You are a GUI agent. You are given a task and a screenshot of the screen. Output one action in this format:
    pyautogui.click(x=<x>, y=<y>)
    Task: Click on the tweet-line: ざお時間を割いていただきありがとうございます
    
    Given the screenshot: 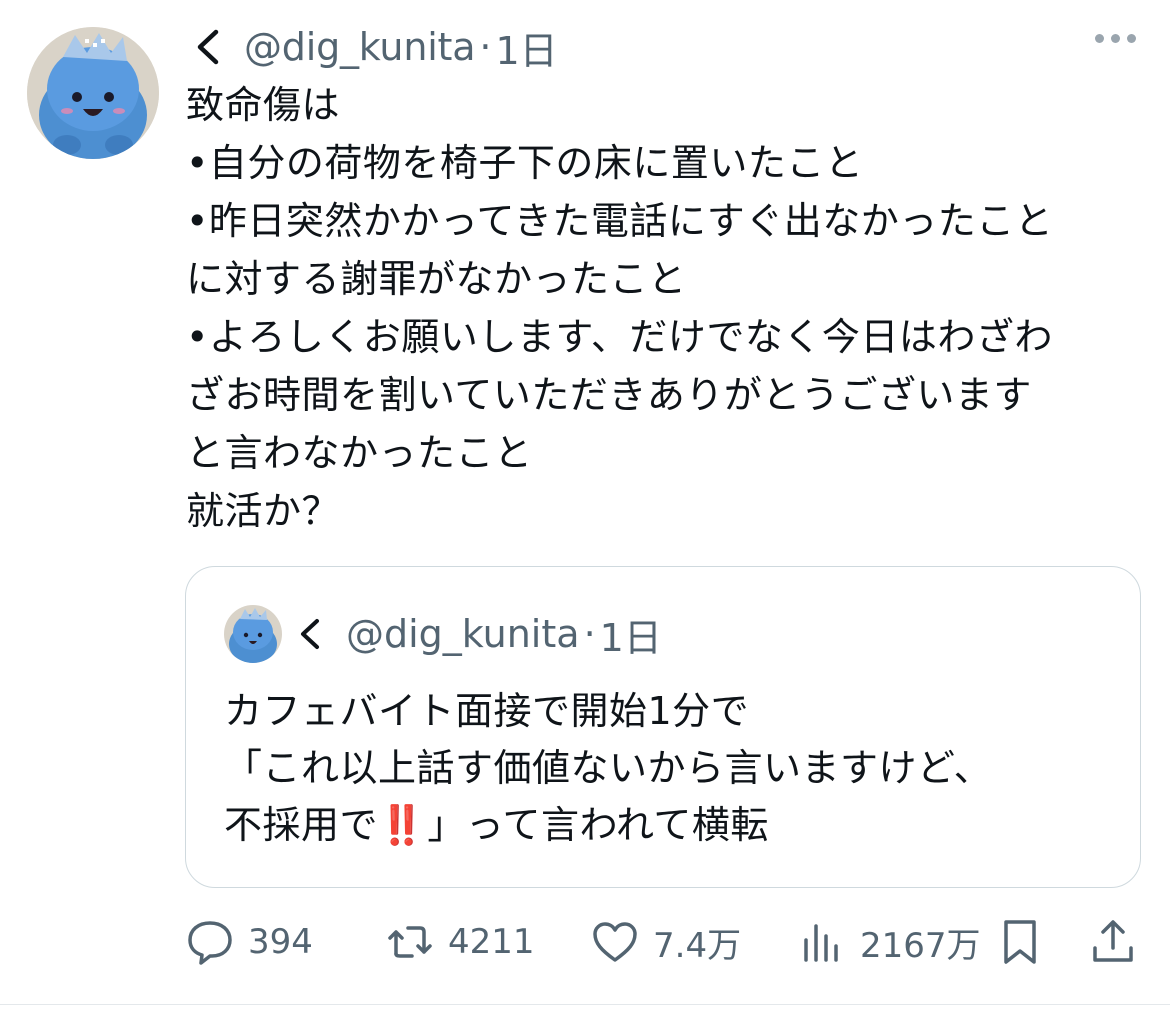 What is the action you would take?
    pyautogui.click(x=609, y=395)
    